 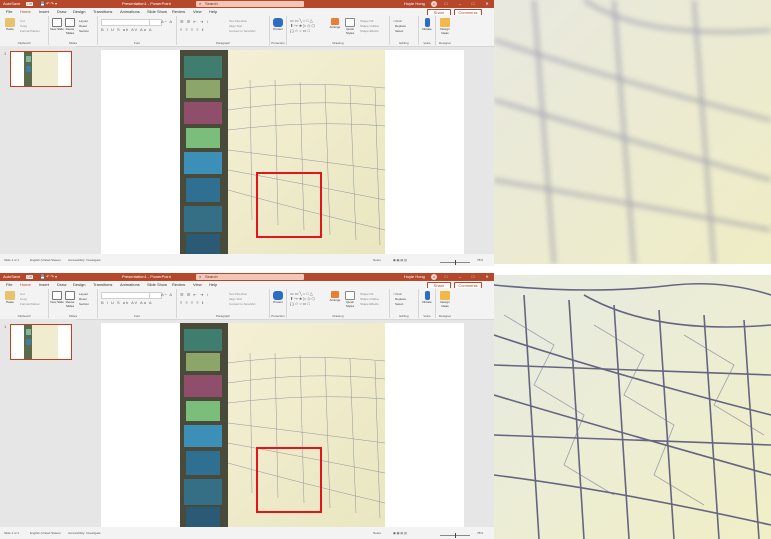 What do you see at coordinates (414, 3) in the screenshot?
I see `user-name: Hoyle Hong` at bounding box center [414, 3].